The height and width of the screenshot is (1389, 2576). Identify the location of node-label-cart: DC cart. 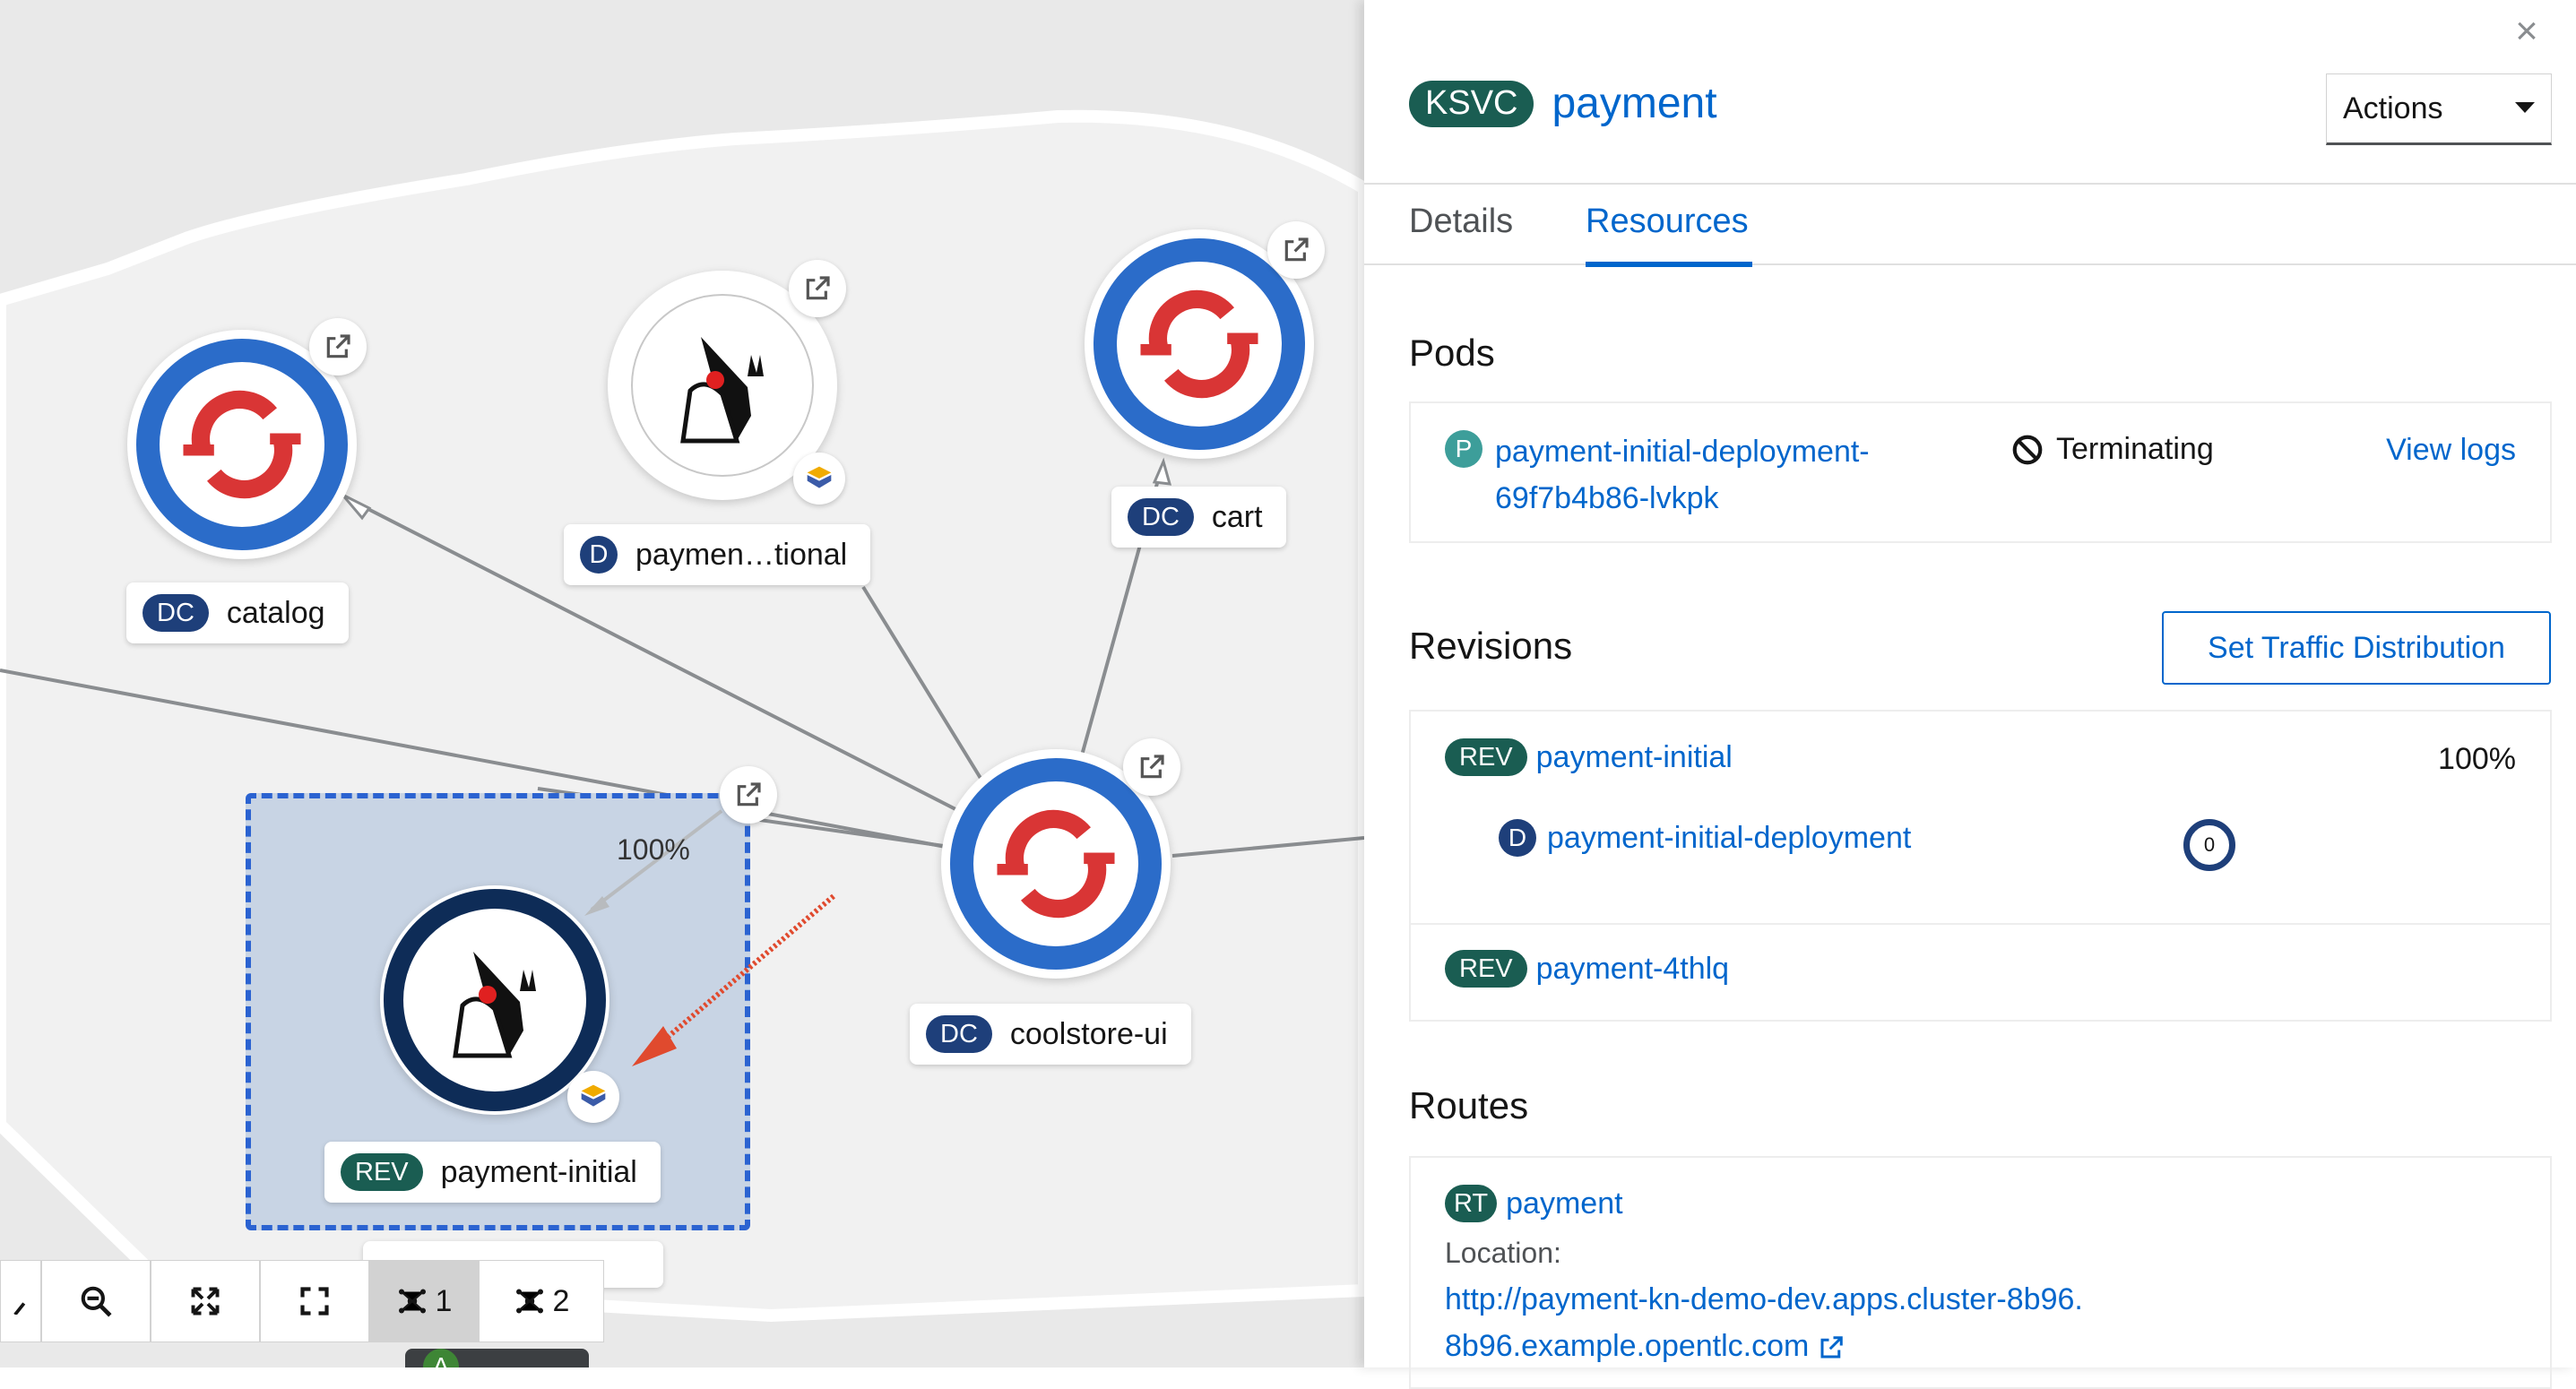
(1198, 517).